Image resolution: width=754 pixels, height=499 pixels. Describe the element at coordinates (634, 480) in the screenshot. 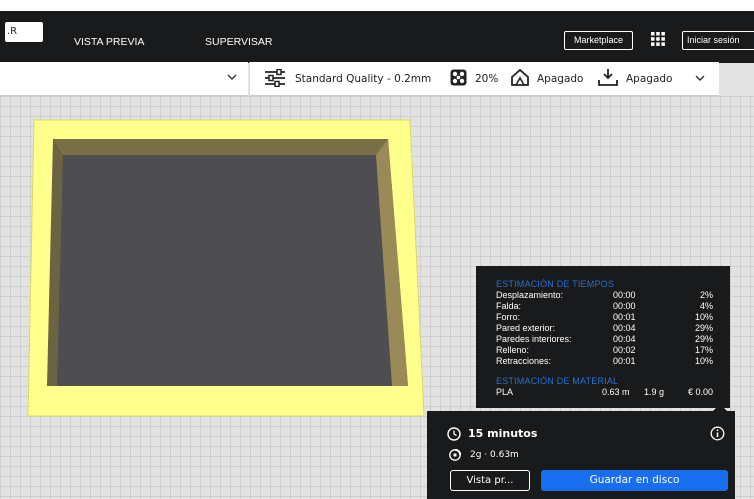

I see `save-to-disk-button: Guardar en disco` at that location.